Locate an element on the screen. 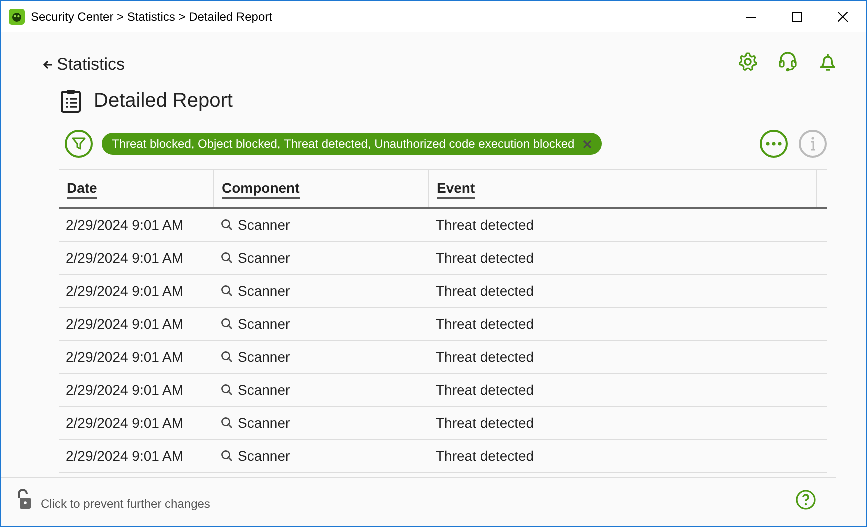 Image resolution: width=867 pixels, height=527 pixels. column-header: Event is located at coordinates (456, 189).